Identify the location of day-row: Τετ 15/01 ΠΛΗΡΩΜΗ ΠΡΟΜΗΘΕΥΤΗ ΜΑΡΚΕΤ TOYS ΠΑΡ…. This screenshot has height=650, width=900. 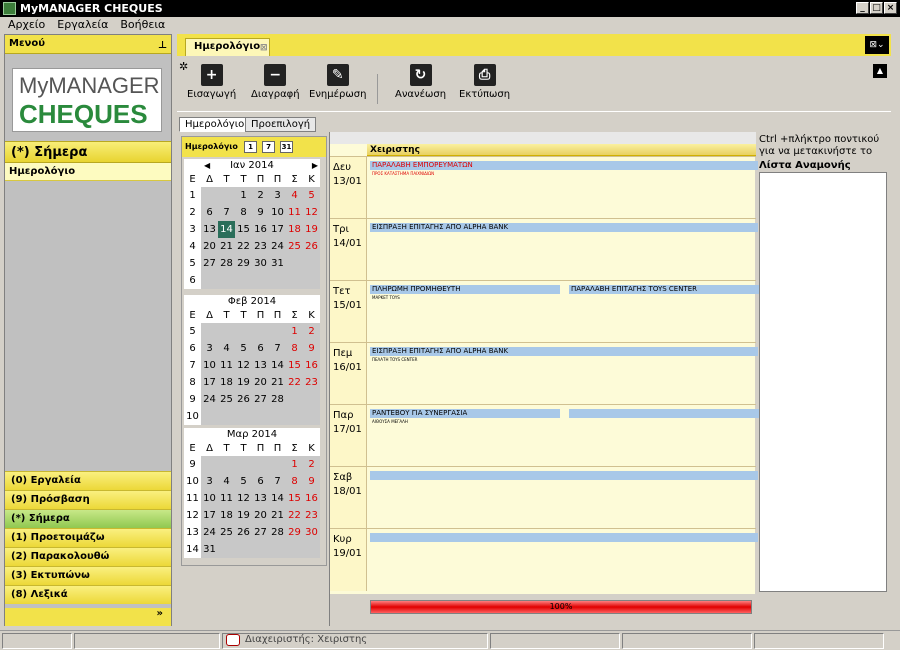
(544, 311).